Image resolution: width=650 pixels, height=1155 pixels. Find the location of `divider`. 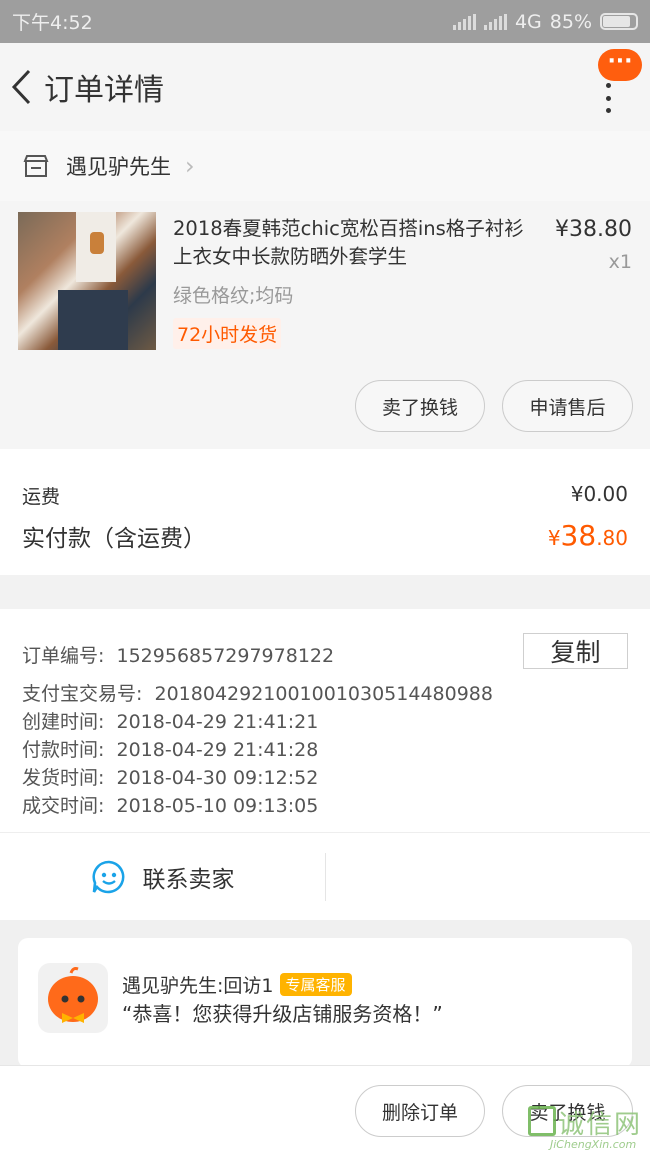

divider is located at coordinates (325, 877).